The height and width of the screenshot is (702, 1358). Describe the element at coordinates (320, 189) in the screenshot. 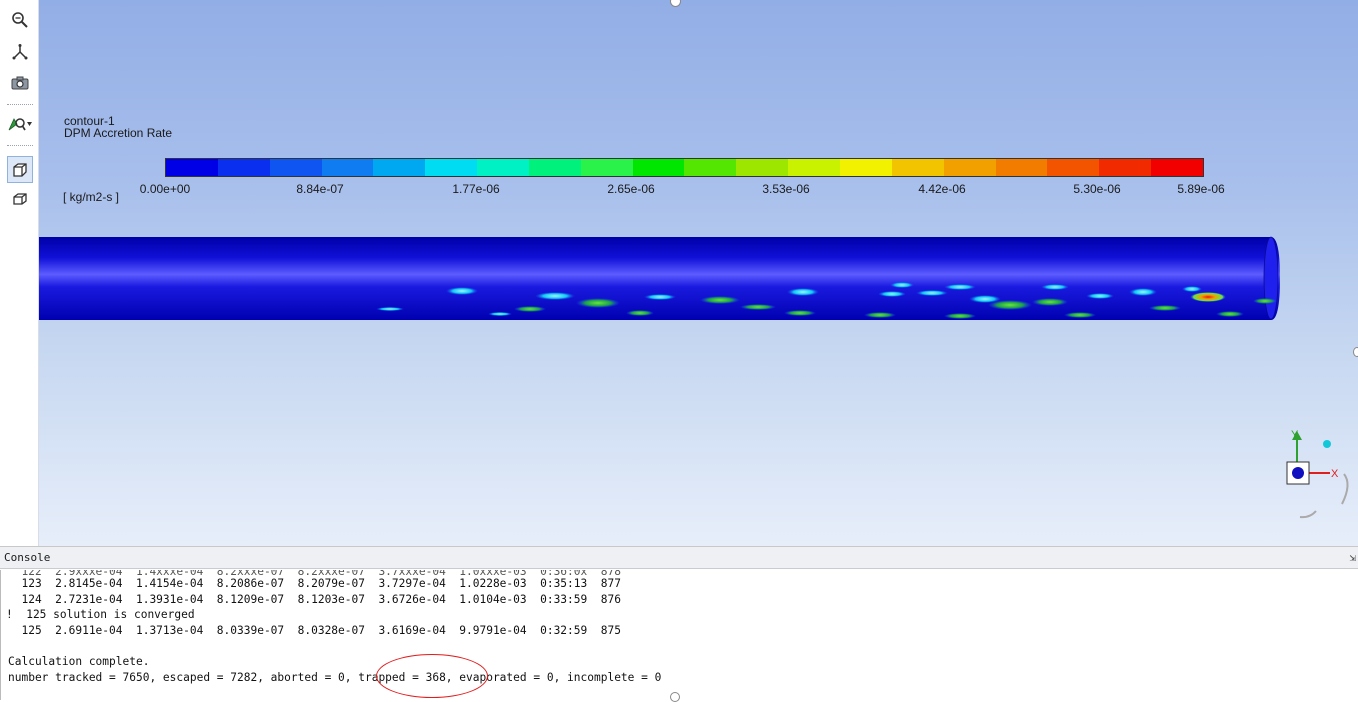

I see `colorbar-tick-label: 8.84e-07` at that location.